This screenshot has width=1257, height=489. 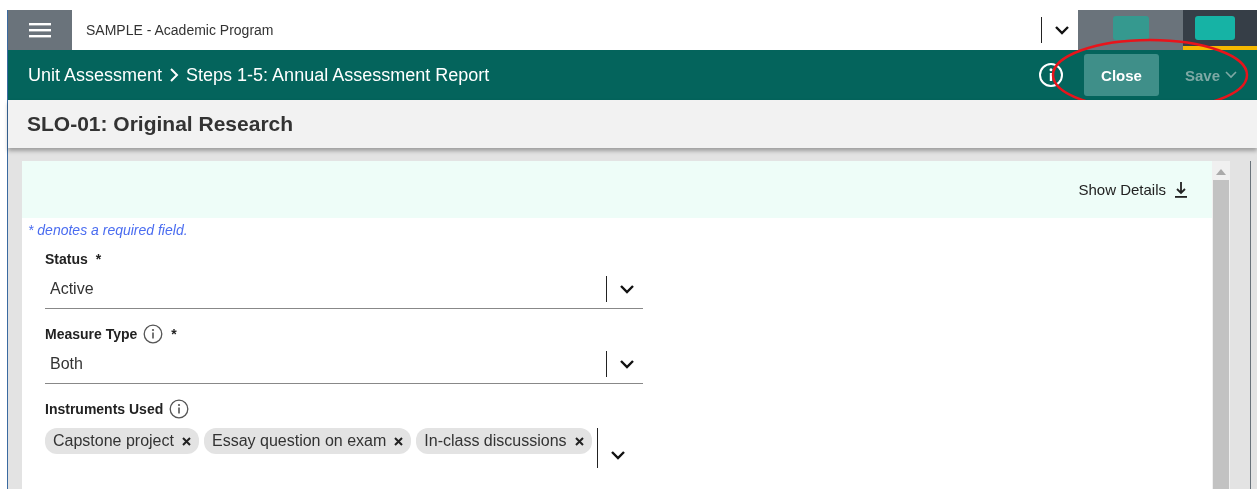 I want to click on select-field: Both, so click(x=344, y=364).